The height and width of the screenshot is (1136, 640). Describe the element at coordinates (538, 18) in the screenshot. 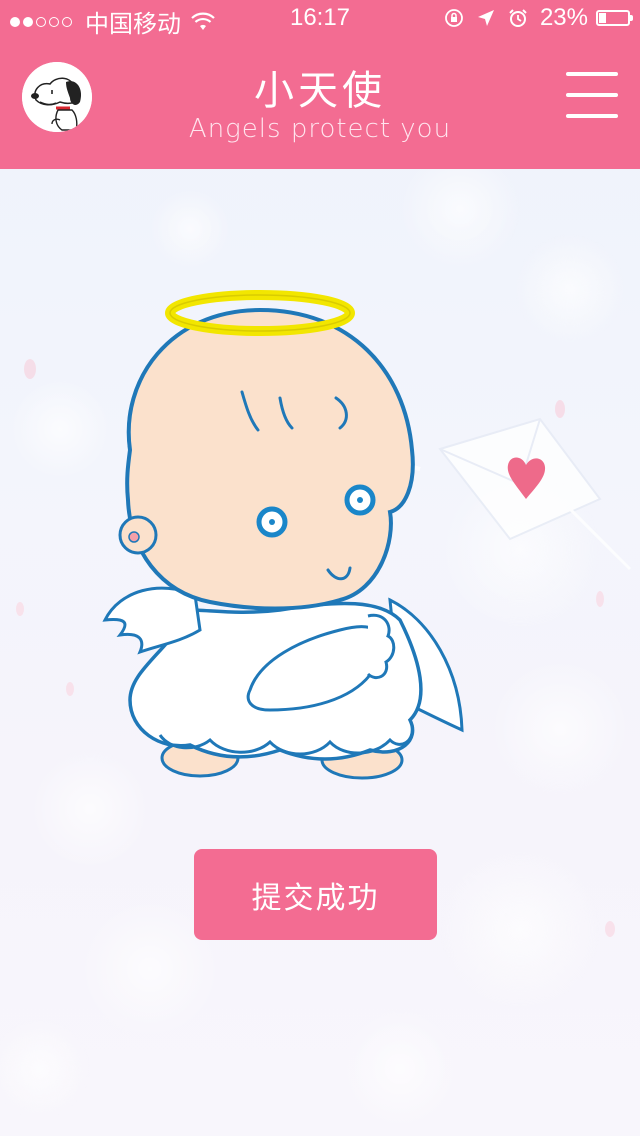

I see `status-right: 23%` at that location.